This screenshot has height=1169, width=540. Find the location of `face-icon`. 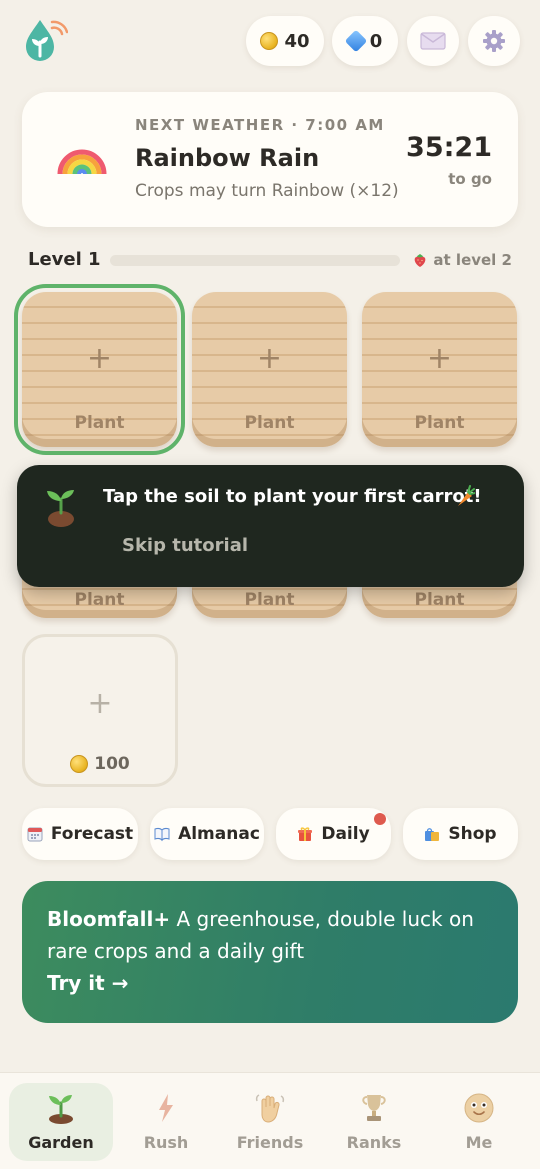

face-icon is located at coordinates (479, 1108).